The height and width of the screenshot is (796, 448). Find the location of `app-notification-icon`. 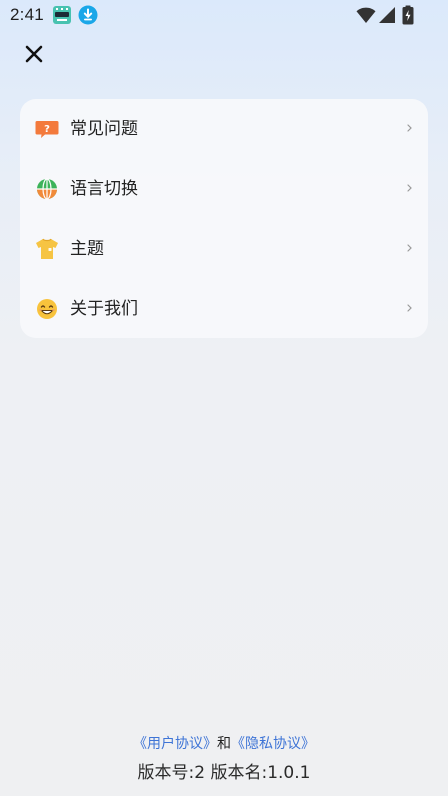

app-notification-icon is located at coordinates (62, 15).